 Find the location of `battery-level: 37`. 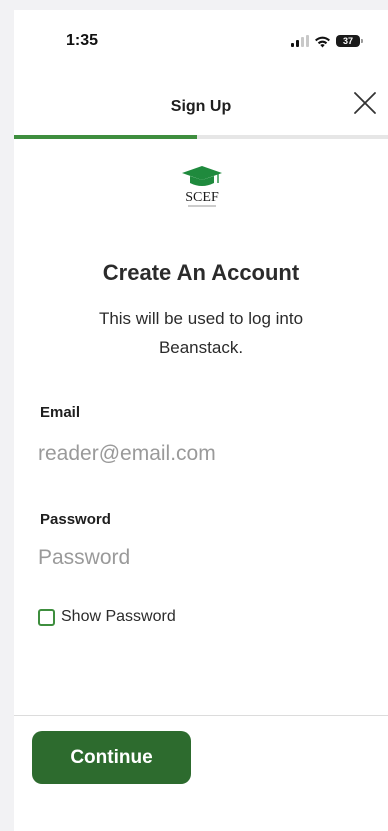

battery-level: 37 is located at coordinates (347, 41).